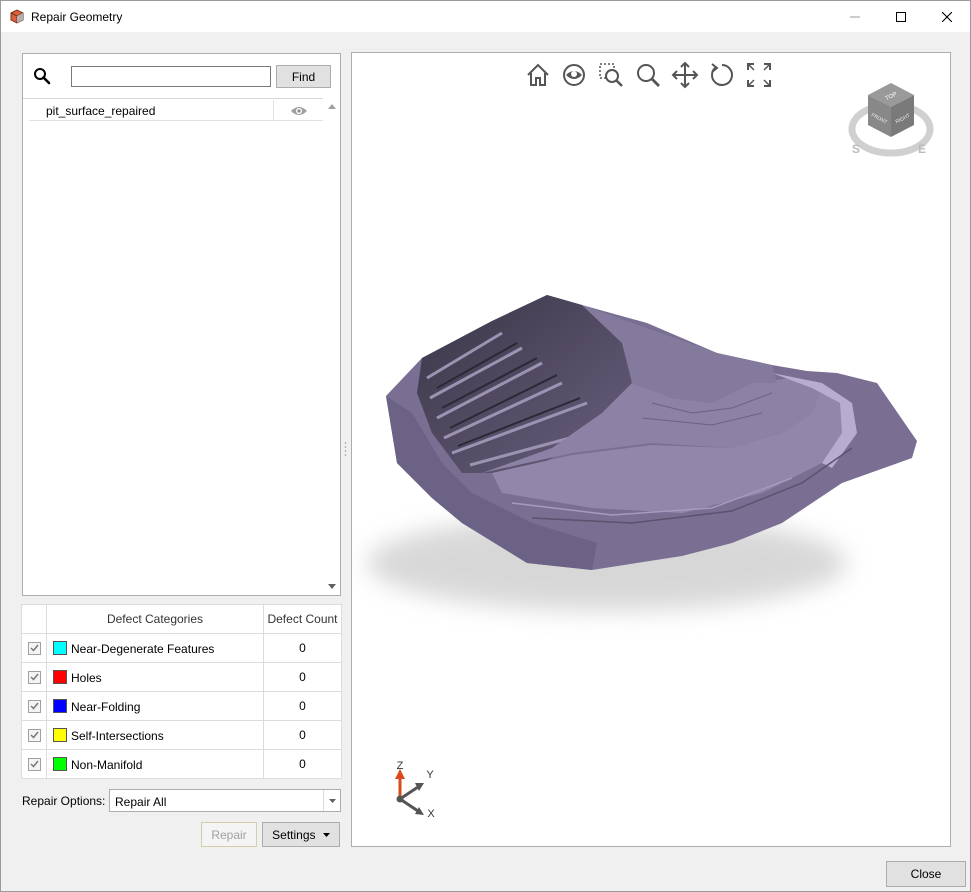 The image size is (971, 892). I want to click on minimize-icon, so click(855, 16).